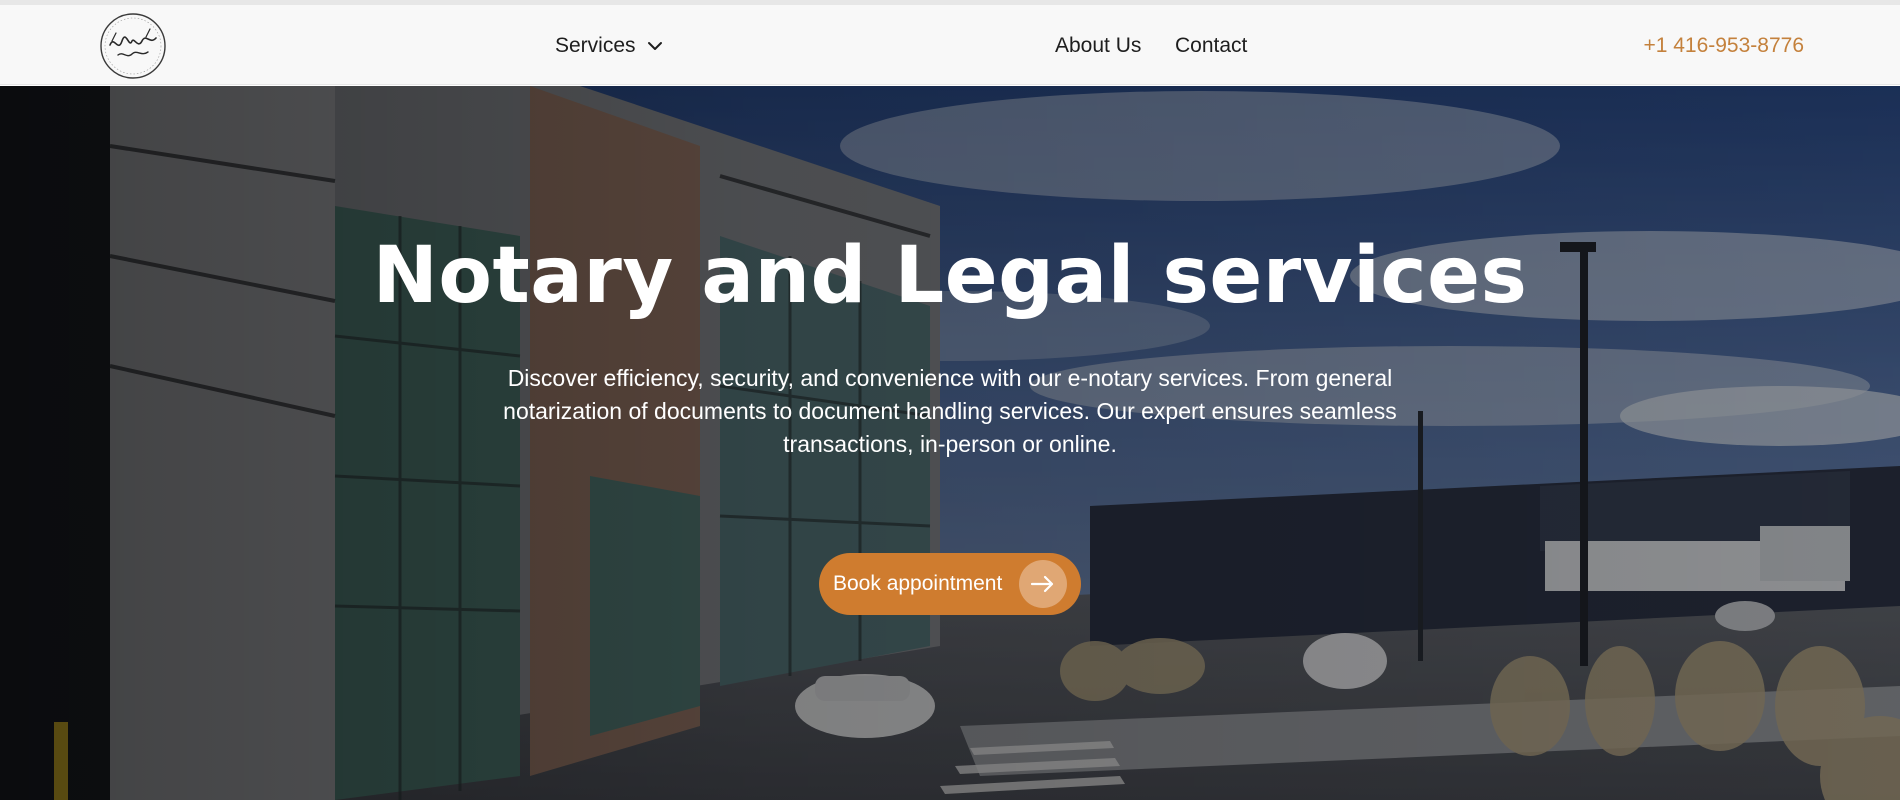 Image resolution: width=1900 pixels, height=800 pixels. I want to click on nav-services-dropdown: Services, so click(609, 46).